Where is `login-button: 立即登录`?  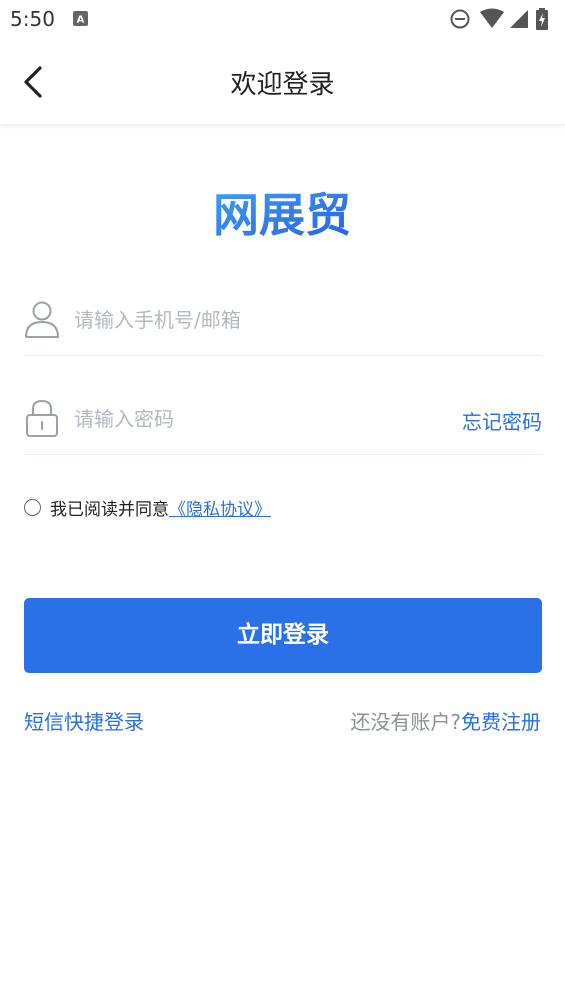 login-button: 立即登录 is located at coordinates (283, 635).